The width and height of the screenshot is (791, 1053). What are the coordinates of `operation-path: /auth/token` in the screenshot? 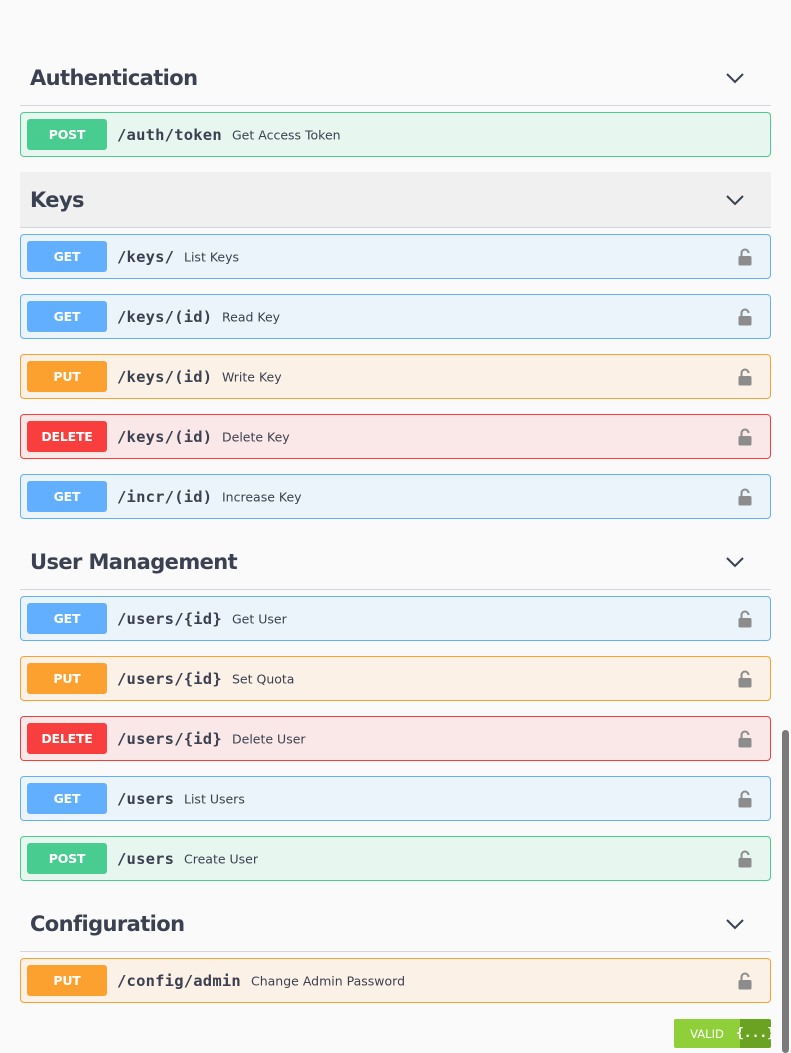 It's located at (169, 134).